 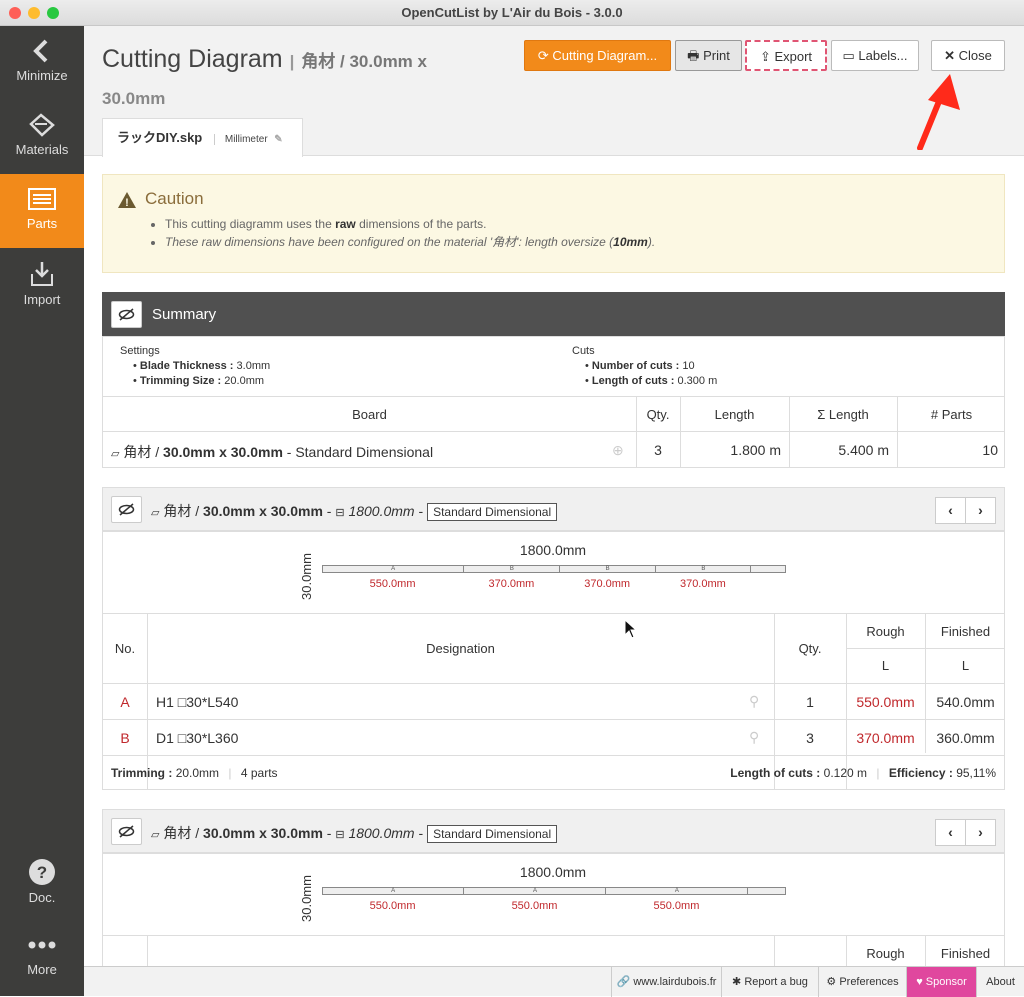 What do you see at coordinates (737, 982) in the screenshot?
I see `bug-icon: ✱` at bounding box center [737, 982].